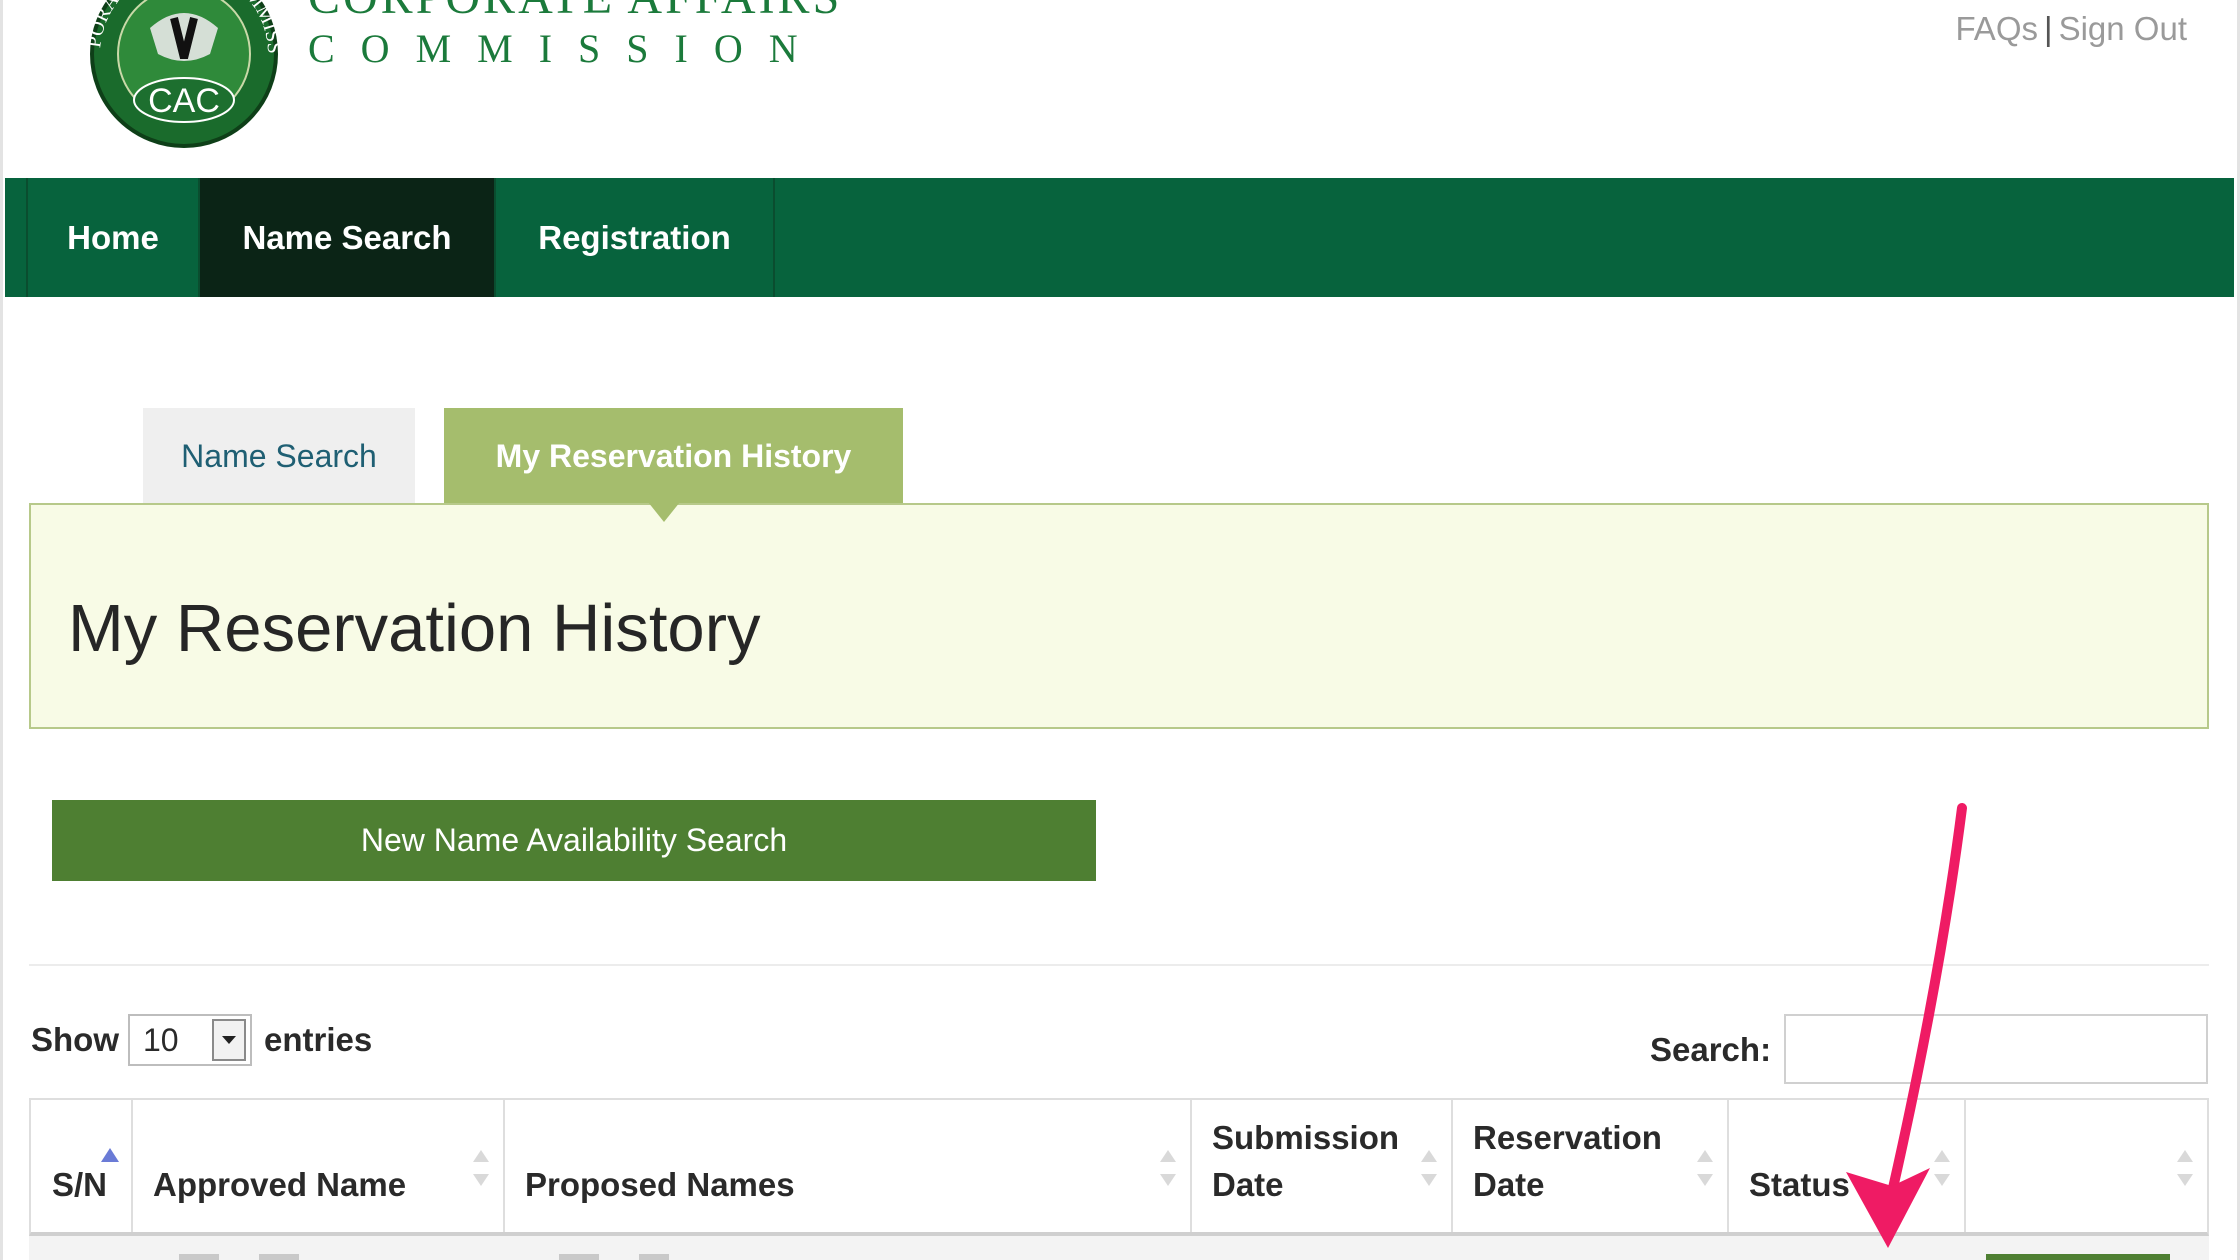 This screenshot has width=2240, height=1260. I want to click on table-row, so click(1119, 1248).